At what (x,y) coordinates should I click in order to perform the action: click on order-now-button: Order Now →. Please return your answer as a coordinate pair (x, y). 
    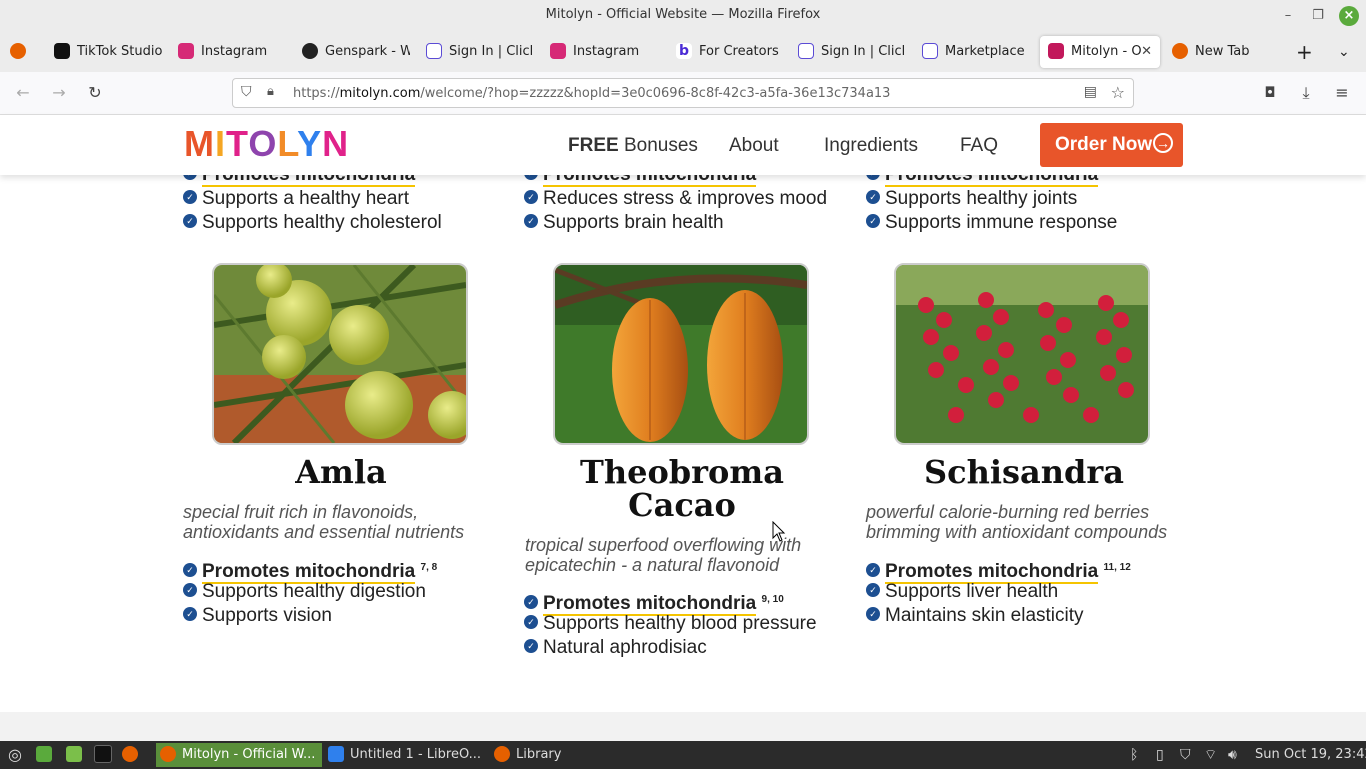
    Looking at the image, I should click on (1111, 145).